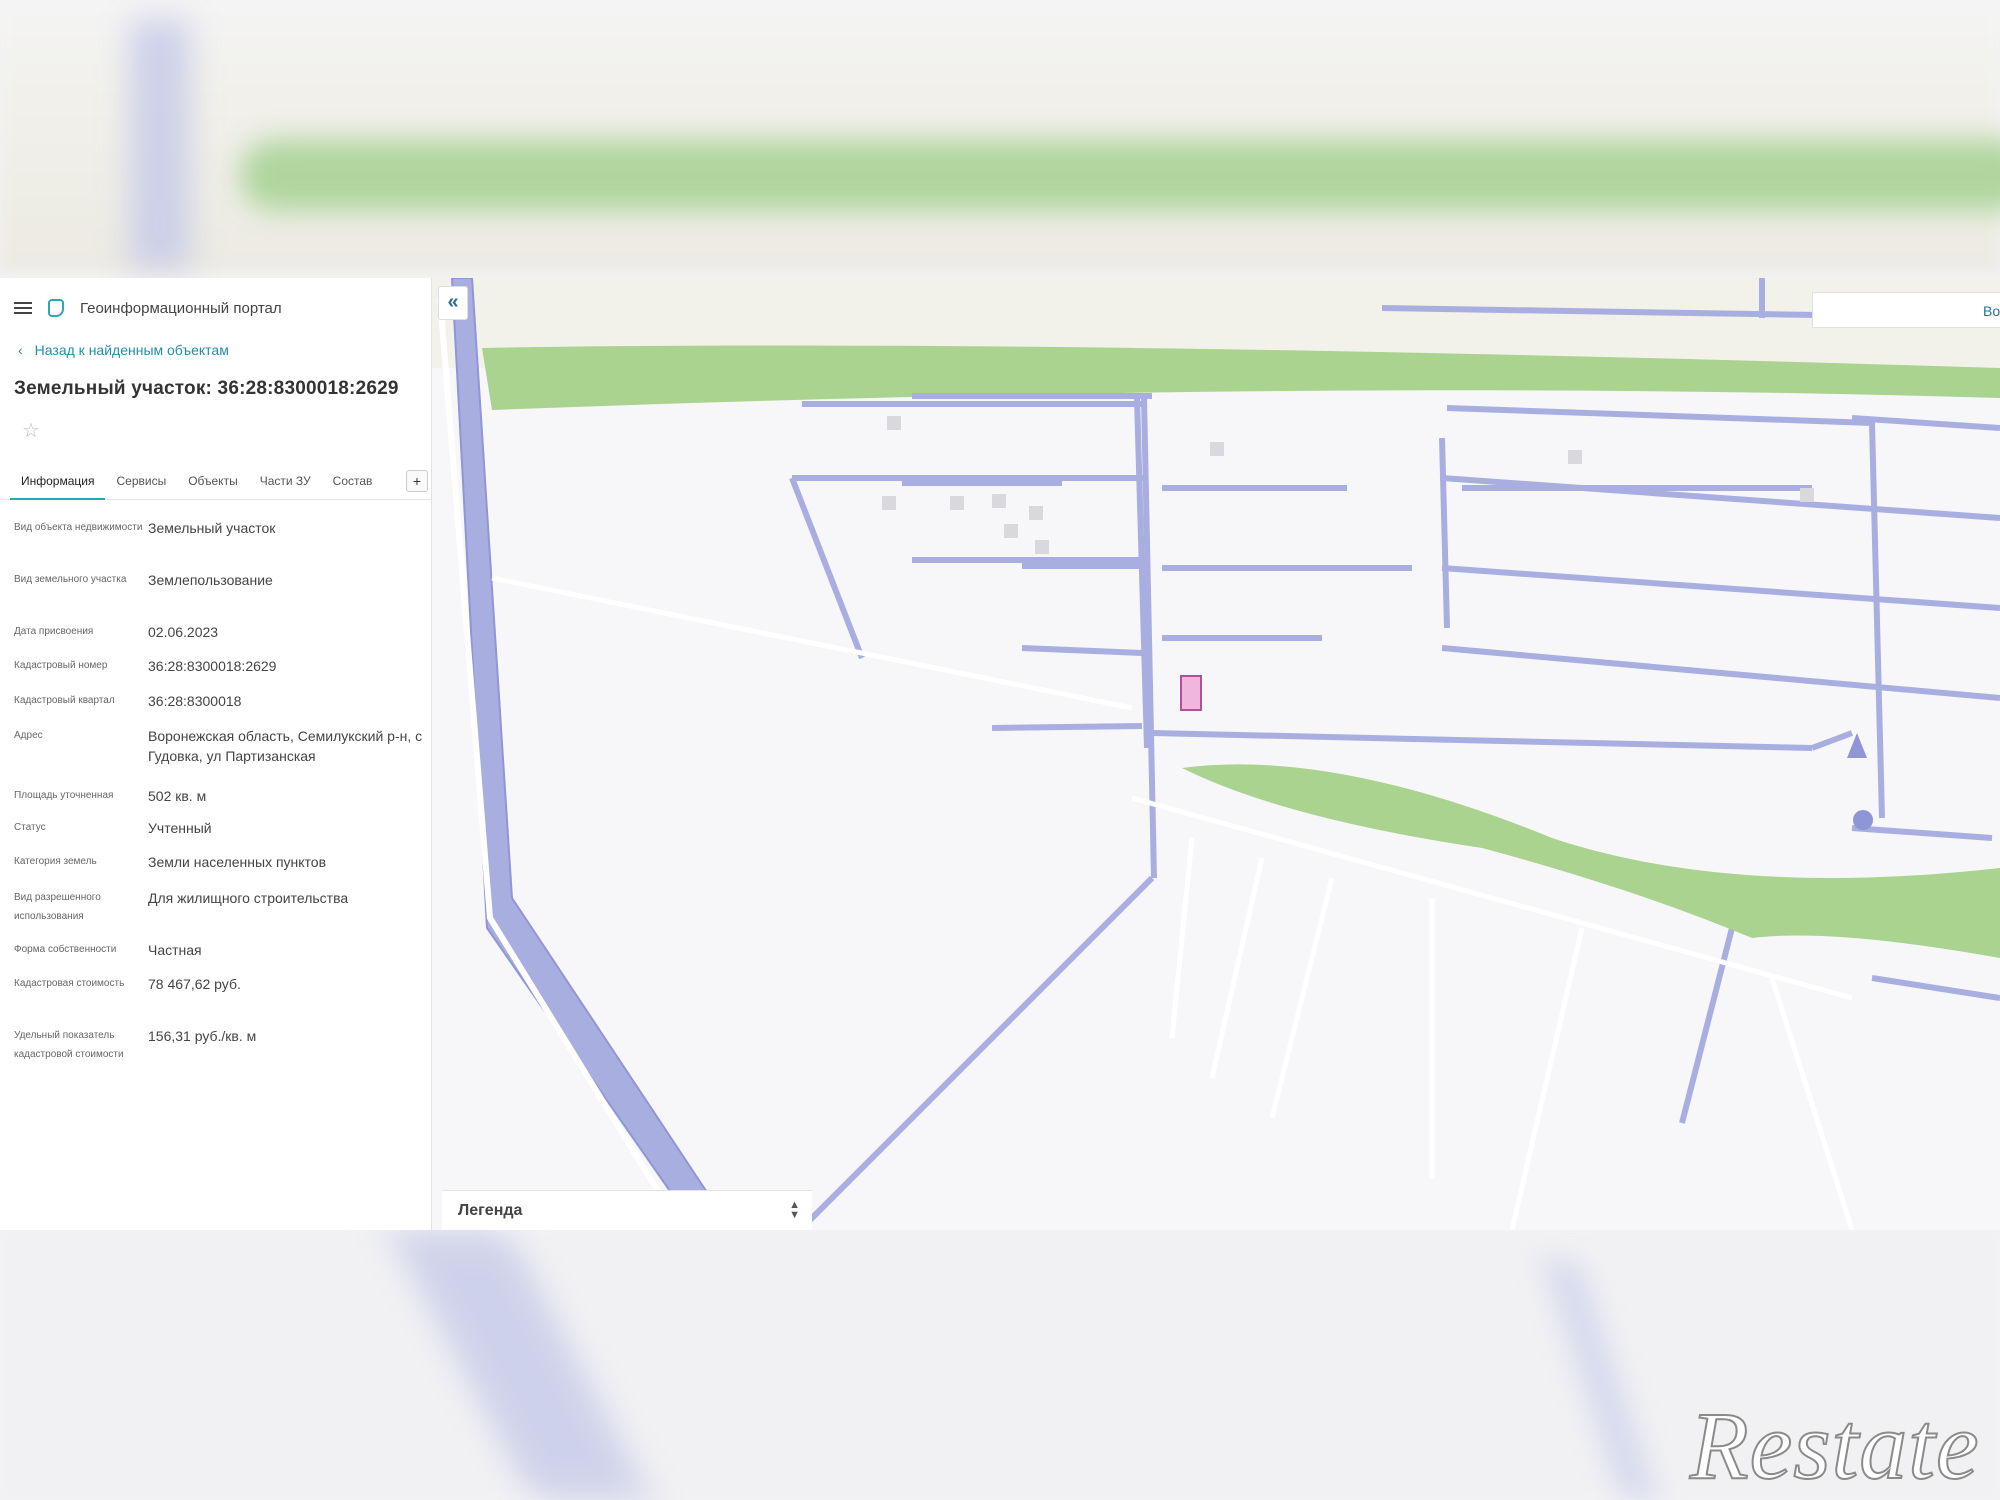 The width and height of the screenshot is (2000, 1500). Describe the element at coordinates (31, 430) in the screenshot. I see `star-icon: ☆` at that location.